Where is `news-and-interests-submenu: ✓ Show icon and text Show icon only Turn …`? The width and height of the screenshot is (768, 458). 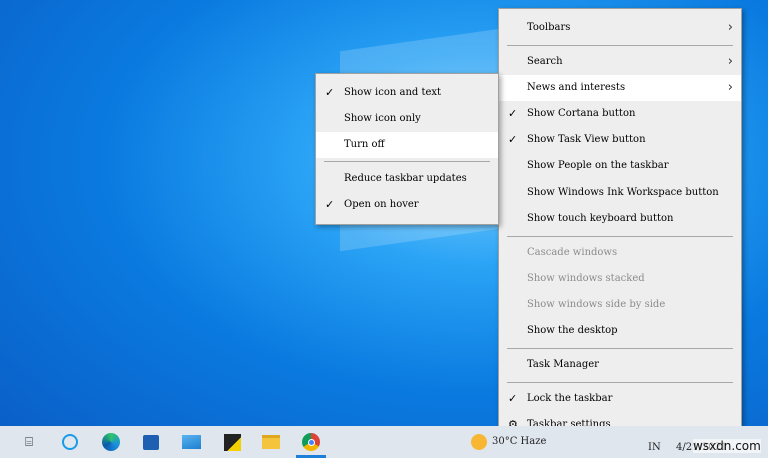 news-and-interests-submenu: ✓ Show icon and text Show icon only Turn … is located at coordinates (407, 149).